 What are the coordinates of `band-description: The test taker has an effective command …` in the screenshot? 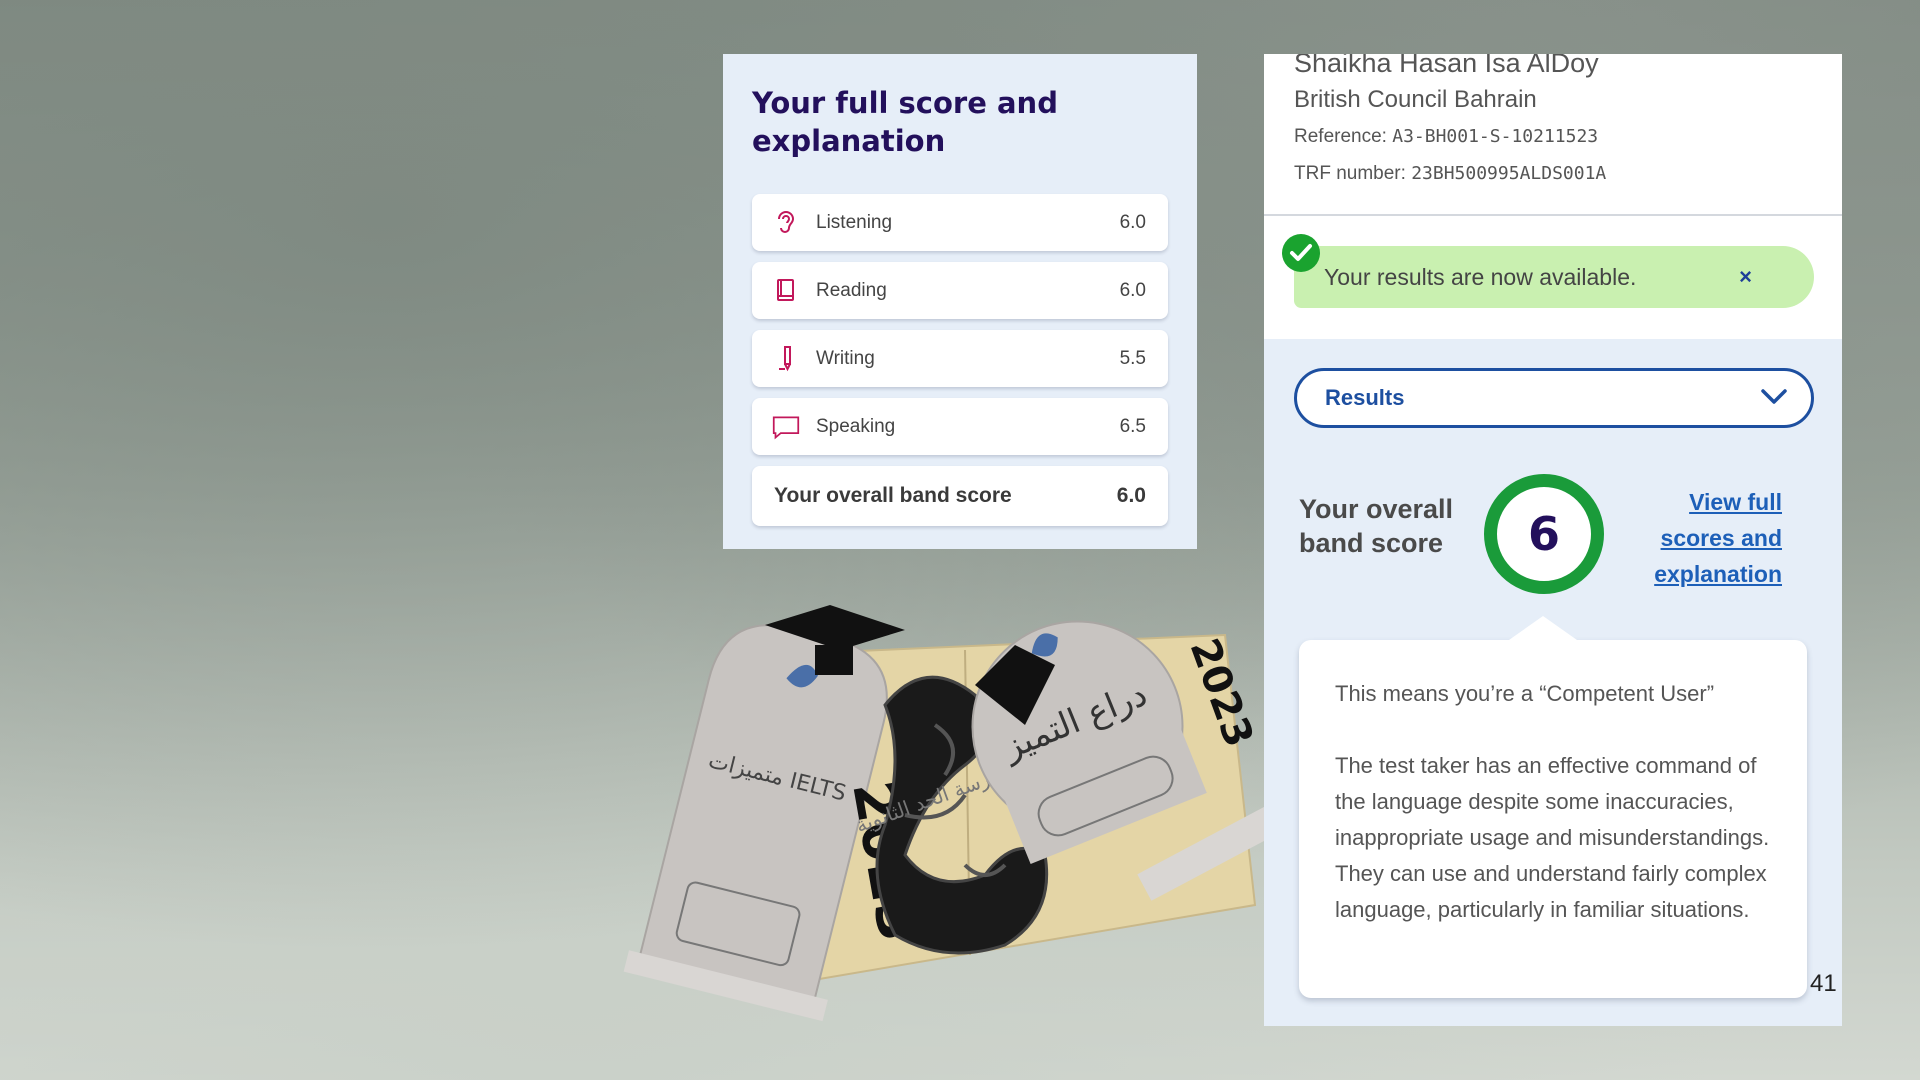 It's located at (1552, 837).